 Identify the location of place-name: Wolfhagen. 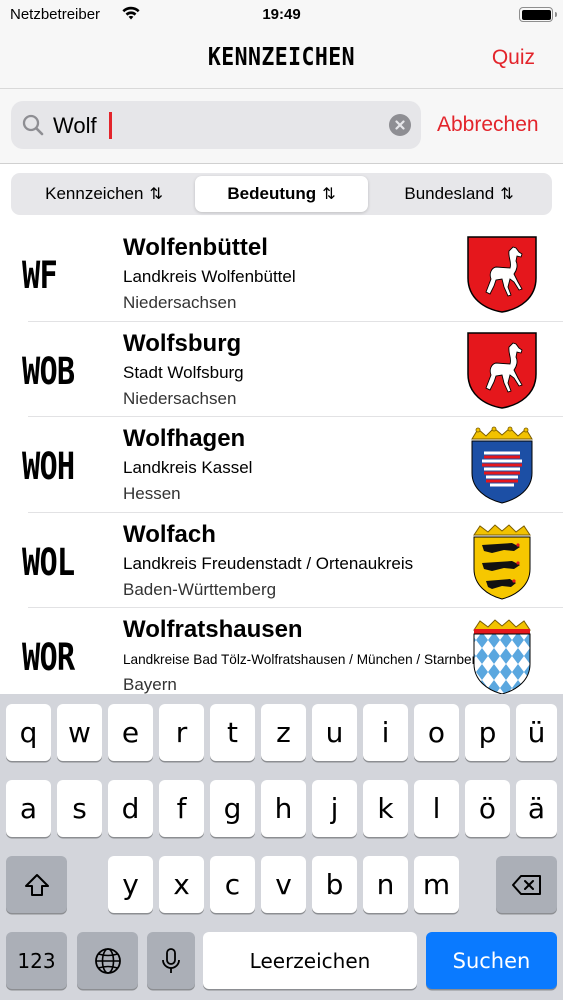
(184, 438).